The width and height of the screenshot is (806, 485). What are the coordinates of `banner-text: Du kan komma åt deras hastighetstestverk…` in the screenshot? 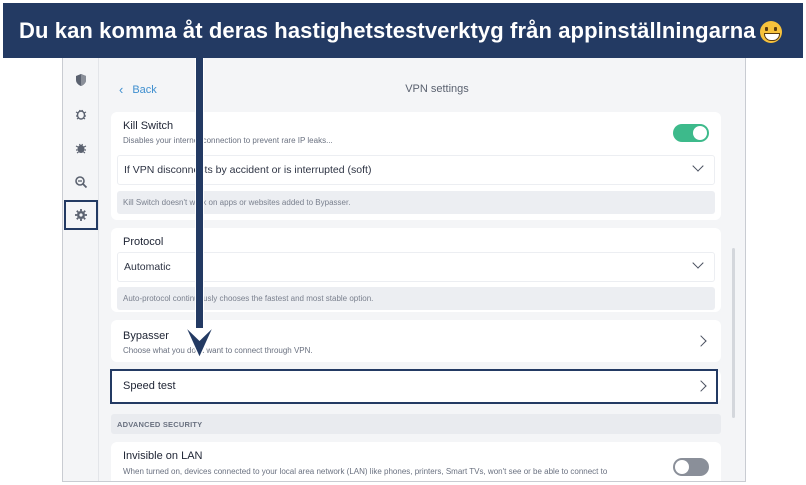 It's located at (387, 30).